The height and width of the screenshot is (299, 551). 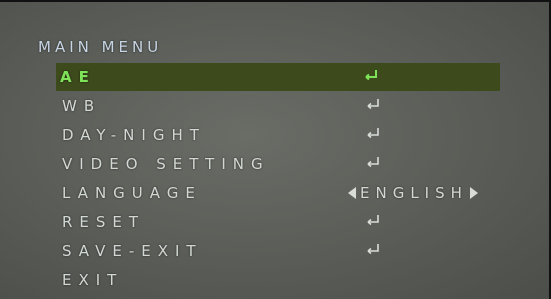 I want to click on arrow-left-icon, so click(x=352, y=193).